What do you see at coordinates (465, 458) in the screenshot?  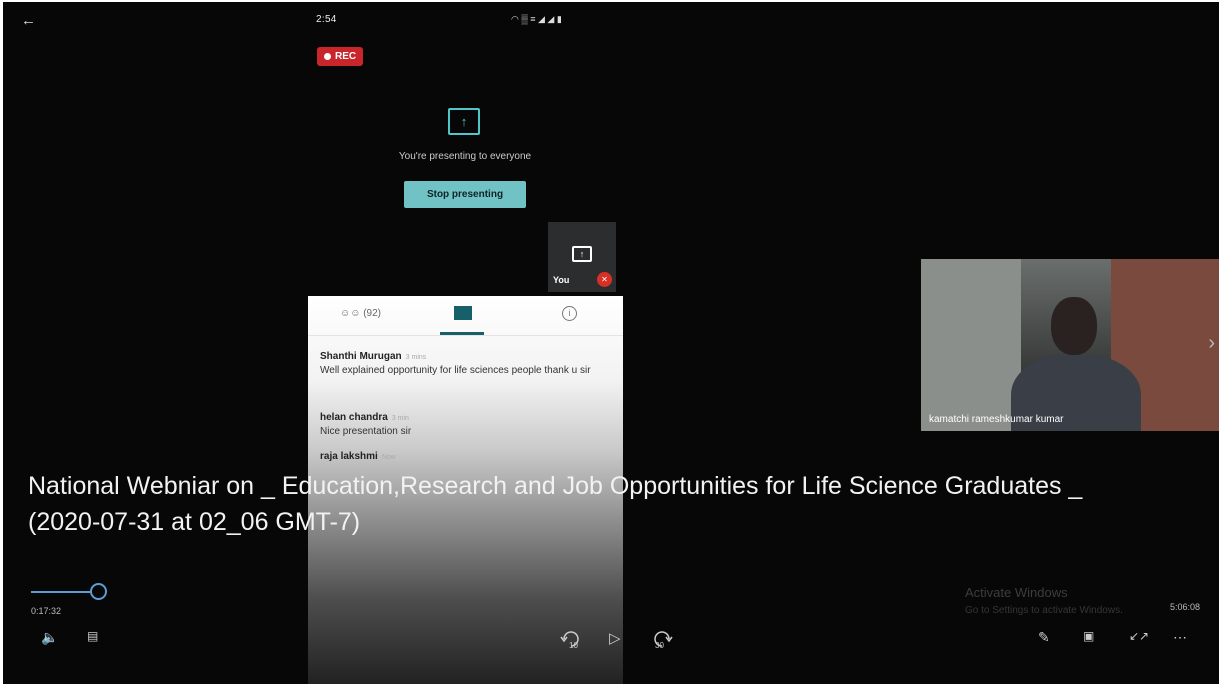 I see `chat-message: raja lakshmi Now` at bounding box center [465, 458].